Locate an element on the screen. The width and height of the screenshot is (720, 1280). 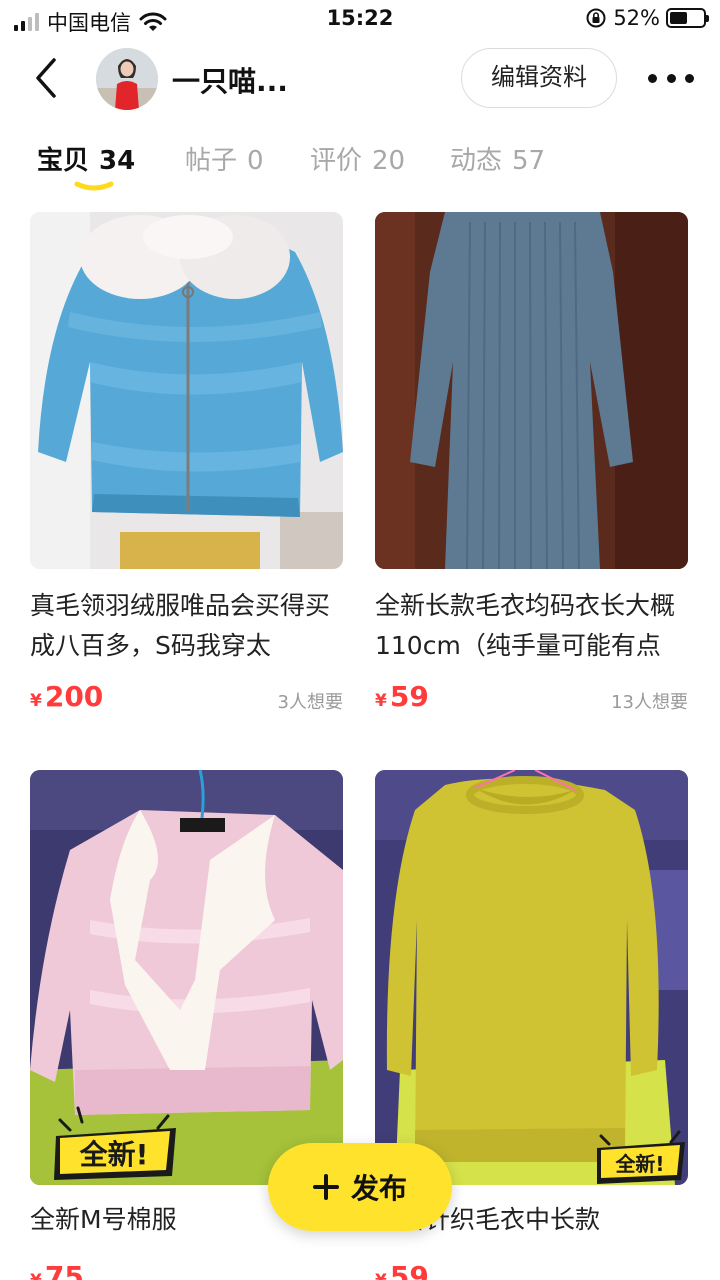
tab-reviews: 评价 20 is located at coordinates (357, 158).